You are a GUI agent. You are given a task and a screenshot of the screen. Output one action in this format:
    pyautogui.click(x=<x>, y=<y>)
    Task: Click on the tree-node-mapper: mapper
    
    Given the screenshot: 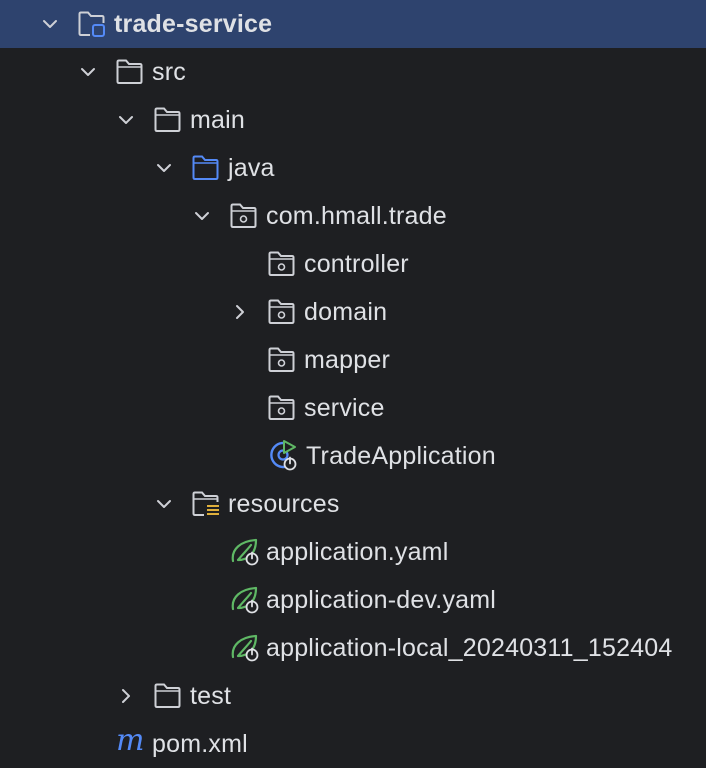 What is the action you would take?
    pyautogui.click(x=353, y=360)
    